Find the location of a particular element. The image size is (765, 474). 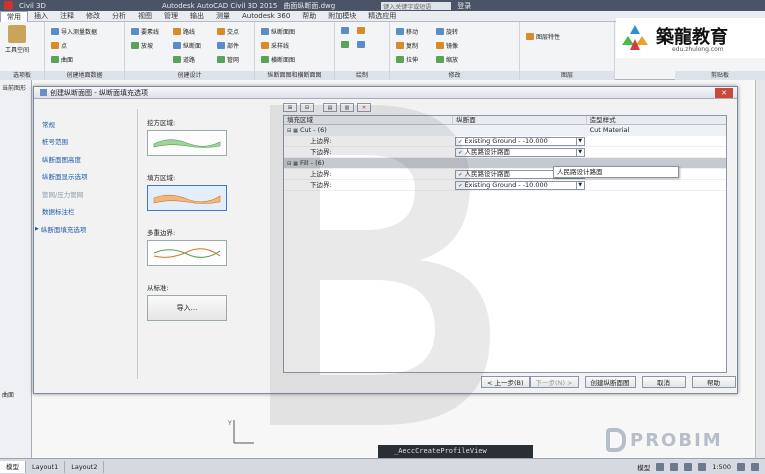

column-fill-area: 填充区域 is located at coordinates (369, 120).